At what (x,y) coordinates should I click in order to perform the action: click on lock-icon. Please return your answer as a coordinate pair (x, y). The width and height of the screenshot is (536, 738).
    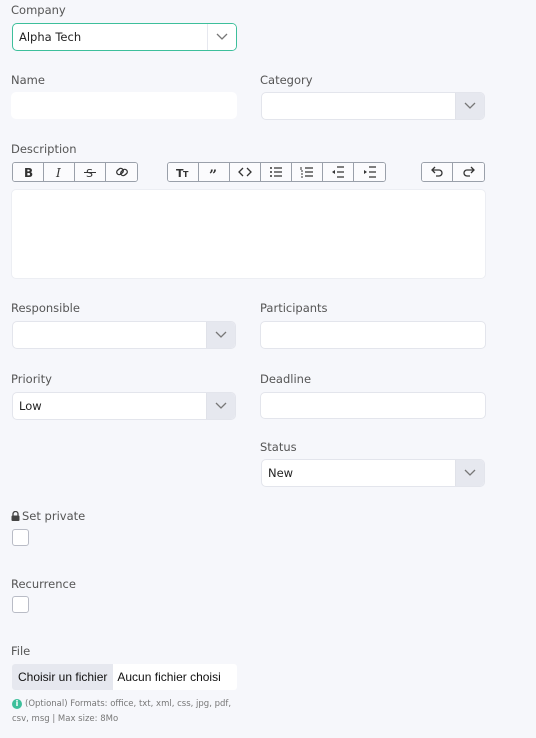
    Looking at the image, I should click on (15, 516).